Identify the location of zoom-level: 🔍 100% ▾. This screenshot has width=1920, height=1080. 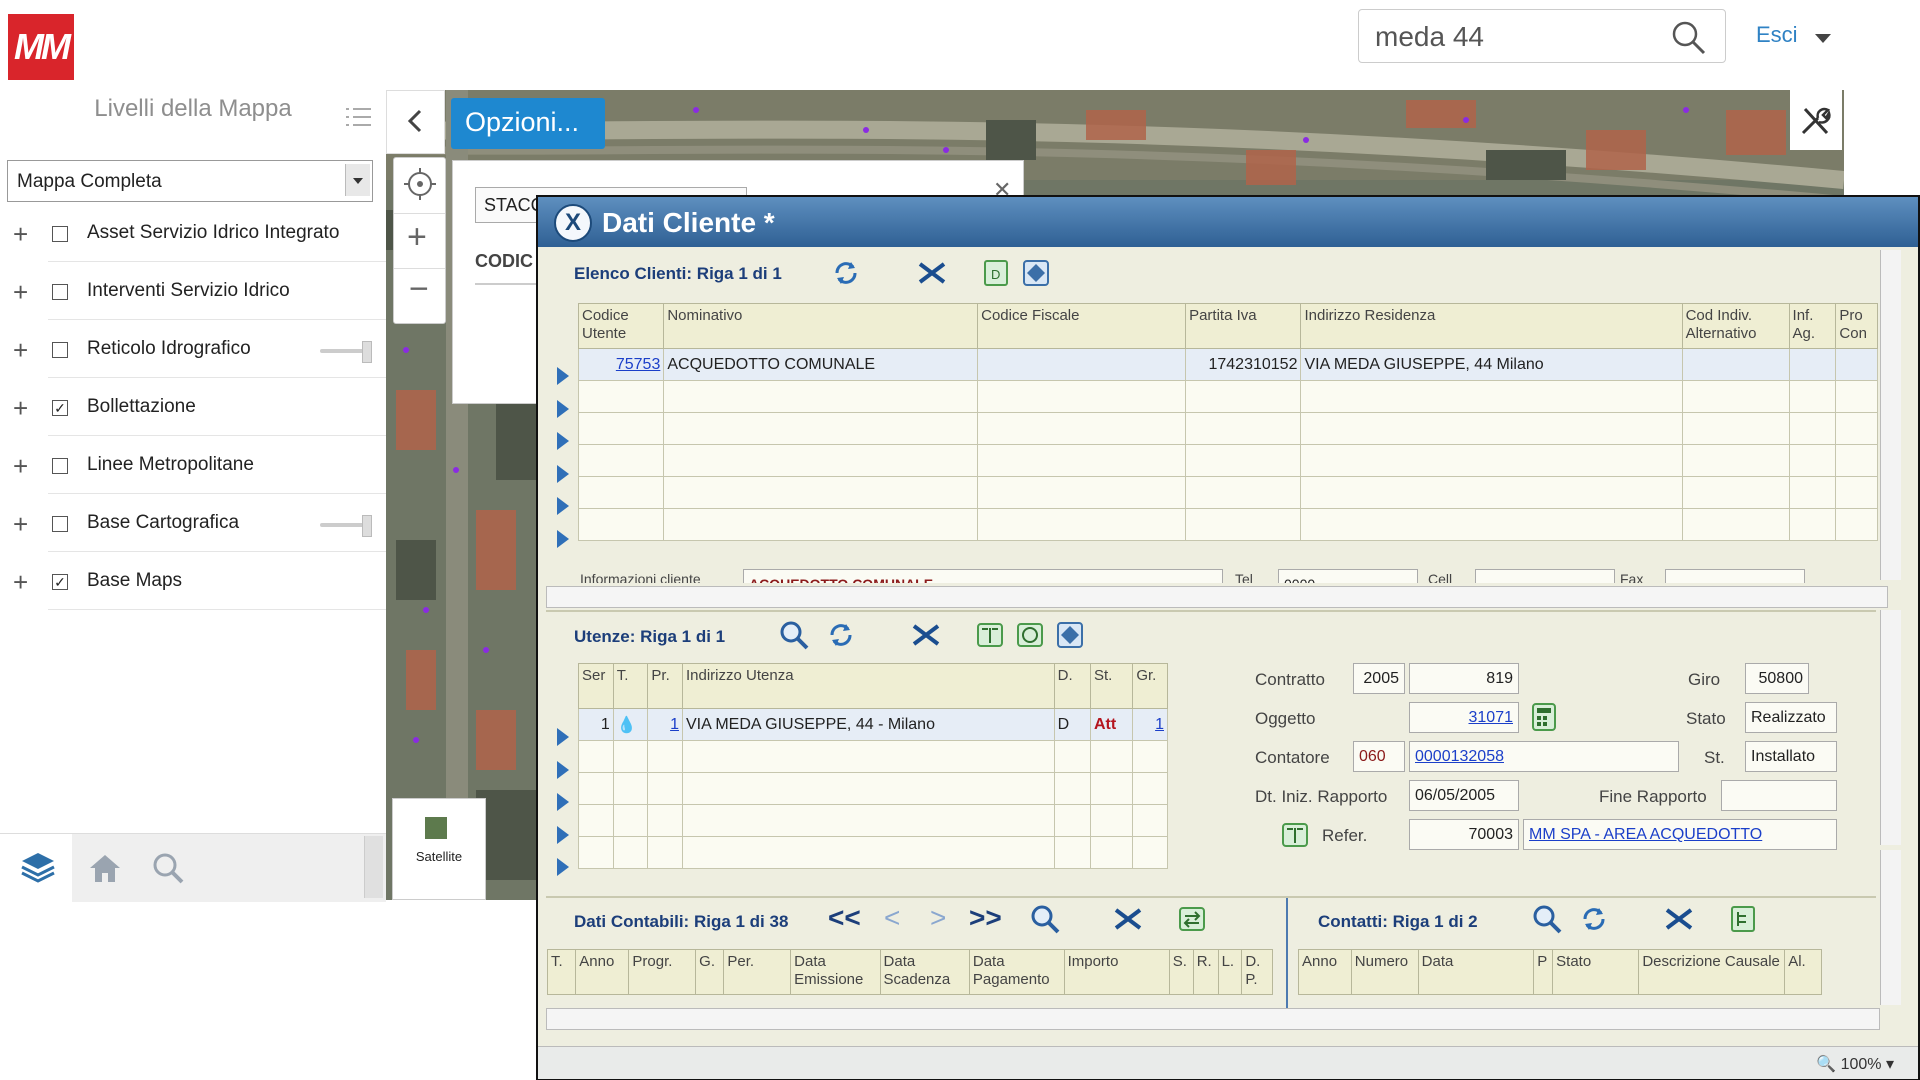
(1855, 1064).